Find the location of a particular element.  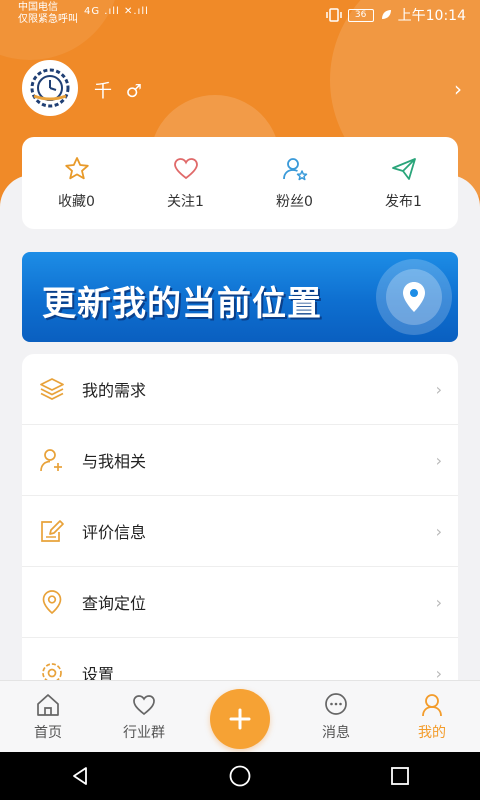

stat-posts: 发布1 is located at coordinates (403, 183).